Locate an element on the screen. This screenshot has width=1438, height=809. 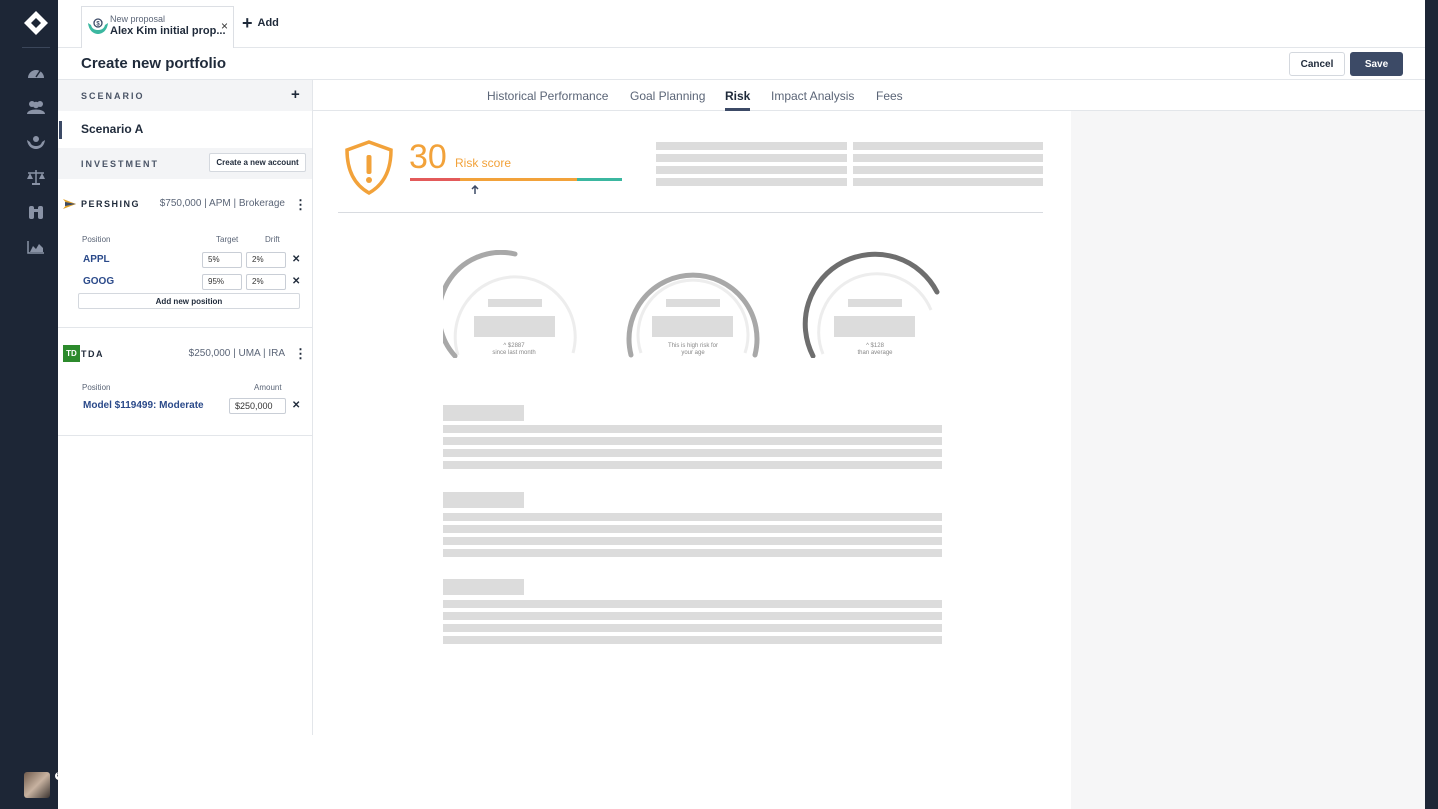
close-tab-icon: × is located at coordinates (224, 26).